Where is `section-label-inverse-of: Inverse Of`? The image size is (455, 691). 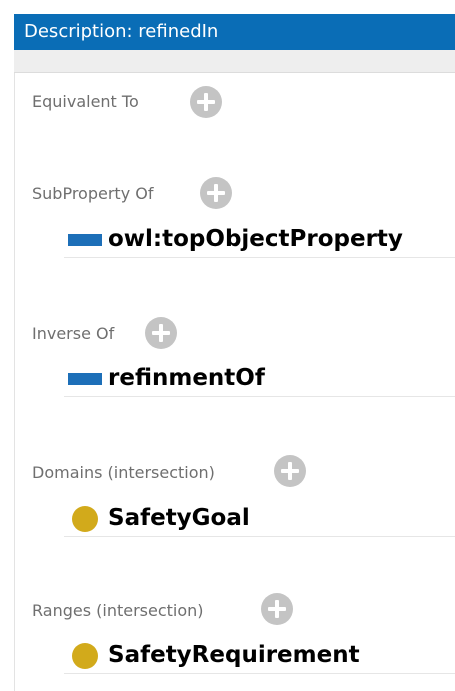 section-label-inverse-of: Inverse Of is located at coordinates (73, 333).